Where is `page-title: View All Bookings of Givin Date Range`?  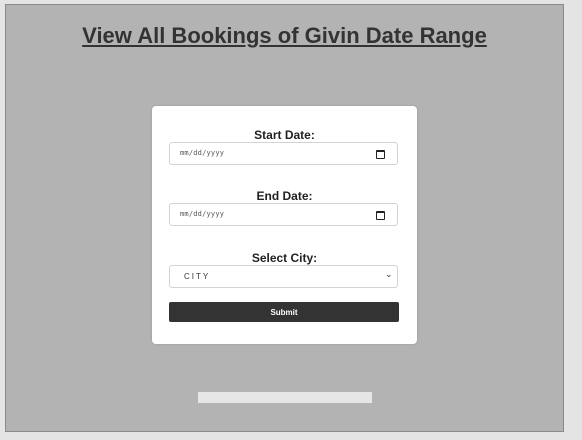 page-title: View All Bookings of Givin Date Range is located at coordinates (284, 35).